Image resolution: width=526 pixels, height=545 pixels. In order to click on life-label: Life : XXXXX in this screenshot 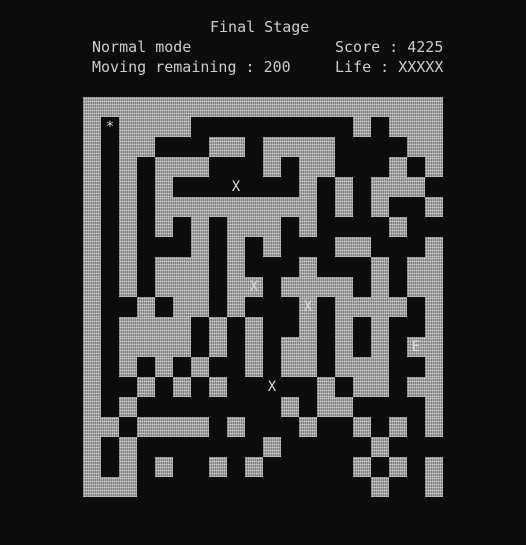, I will do `click(389, 67)`.